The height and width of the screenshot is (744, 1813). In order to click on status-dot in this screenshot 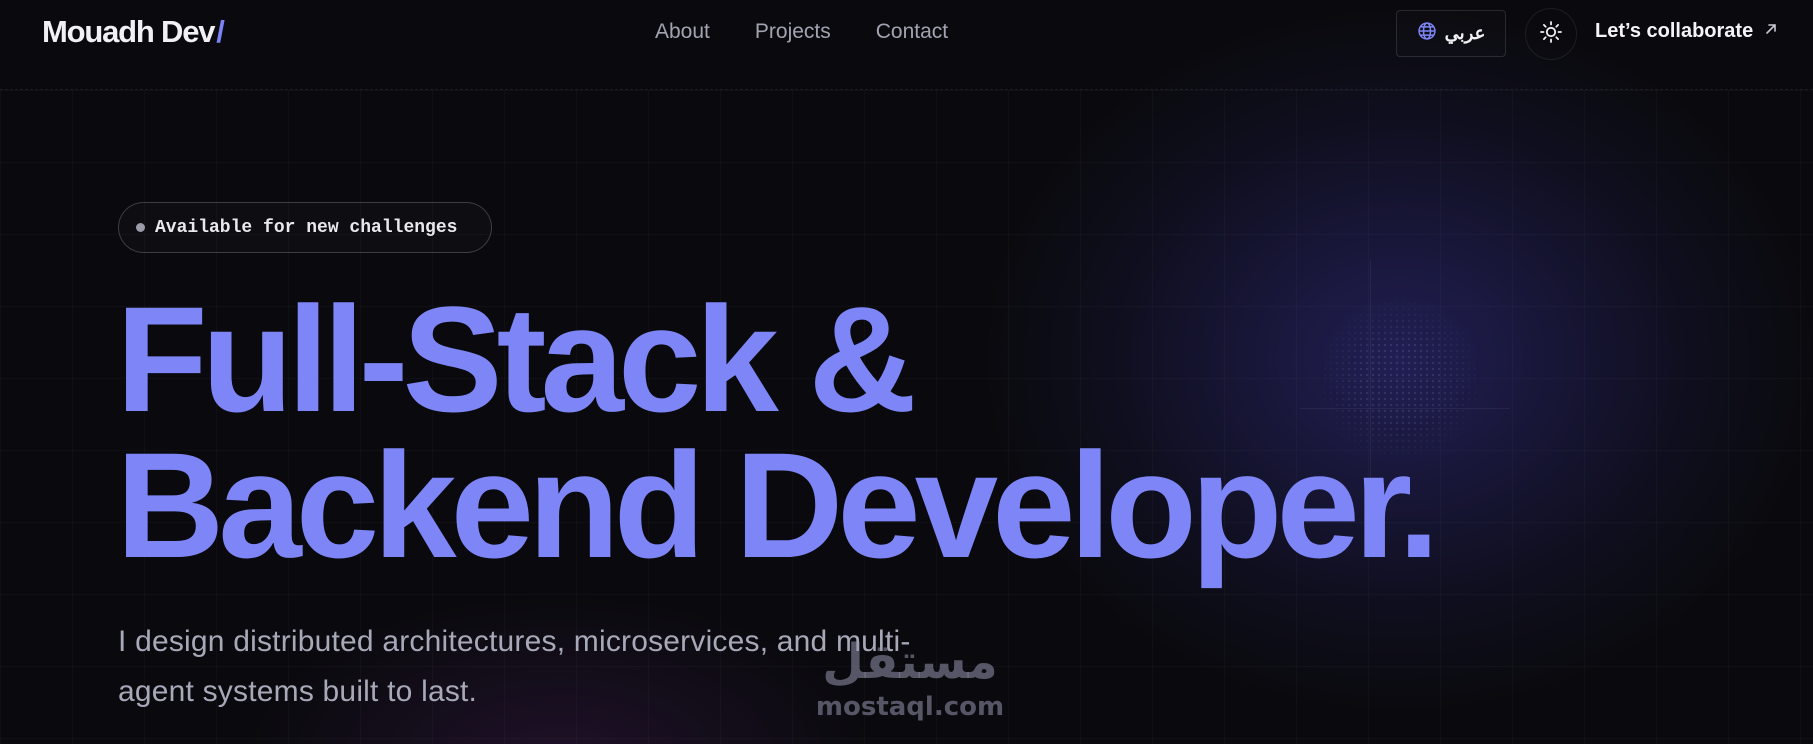, I will do `click(140, 227)`.